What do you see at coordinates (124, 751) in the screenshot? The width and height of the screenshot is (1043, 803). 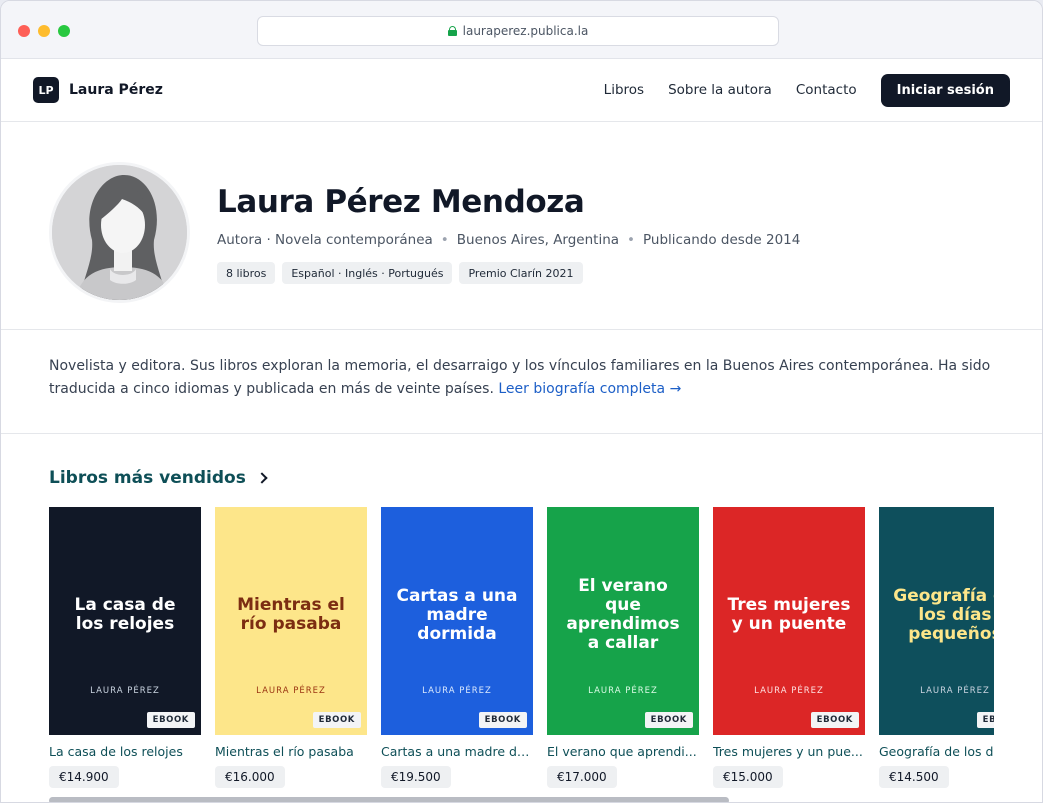 I see `book-title-link: La casa de los relojes` at bounding box center [124, 751].